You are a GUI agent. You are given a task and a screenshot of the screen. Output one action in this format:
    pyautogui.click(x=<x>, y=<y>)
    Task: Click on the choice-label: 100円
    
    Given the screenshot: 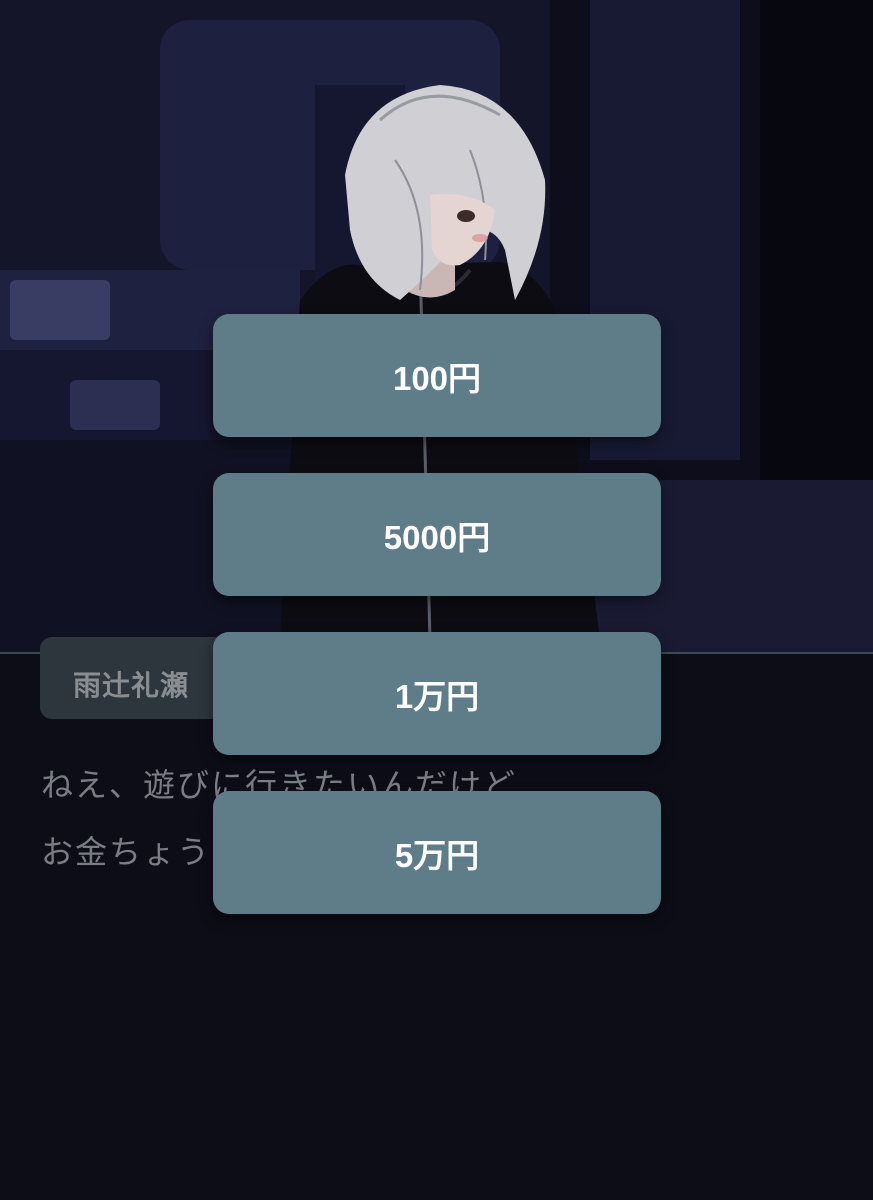 What is the action you would take?
    pyautogui.click(x=437, y=378)
    